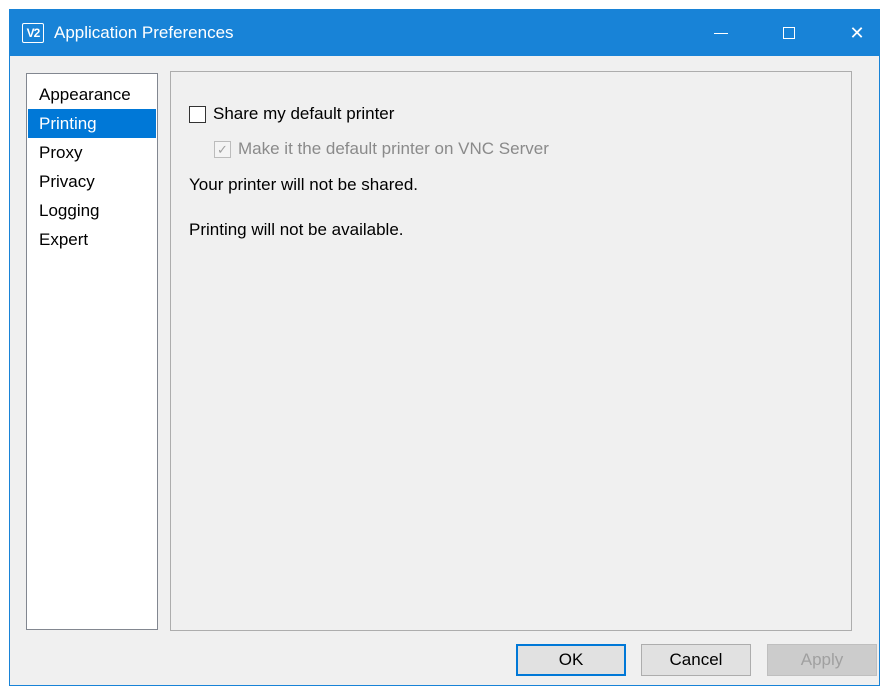 The image size is (885, 689). What do you see at coordinates (444, 33) in the screenshot?
I see `title-bar: V2 Application Preferences ✕` at bounding box center [444, 33].